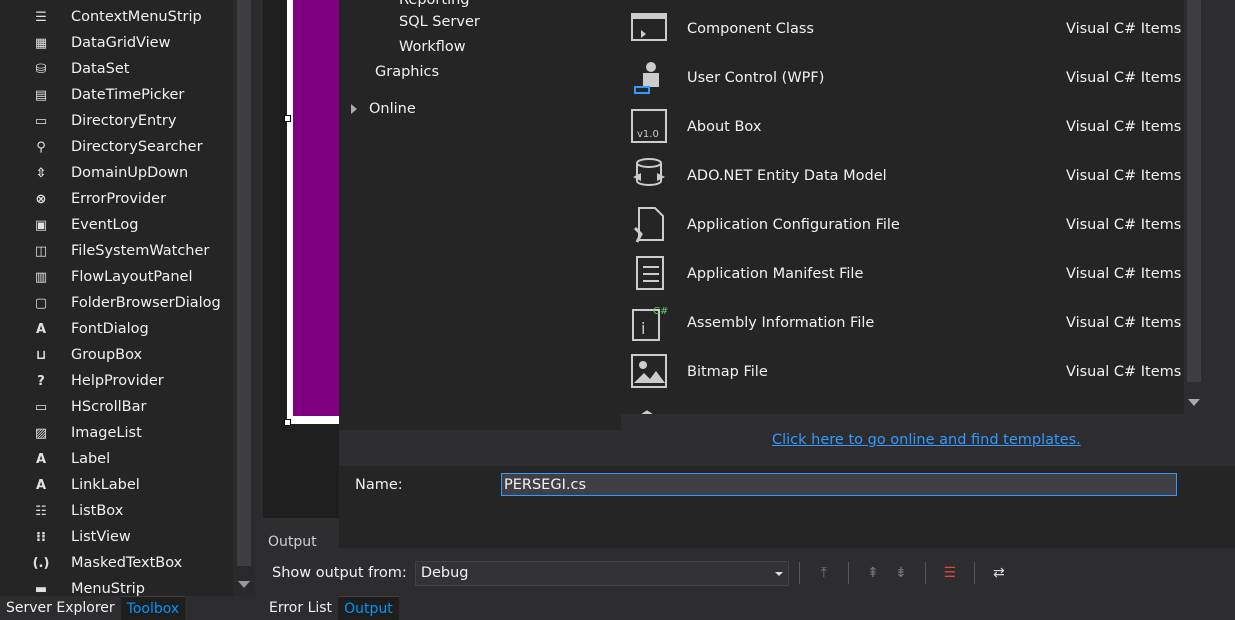 The height and width of the screenshot is (620, 1235). I want to click on component-class-icon, so click(649, 28).